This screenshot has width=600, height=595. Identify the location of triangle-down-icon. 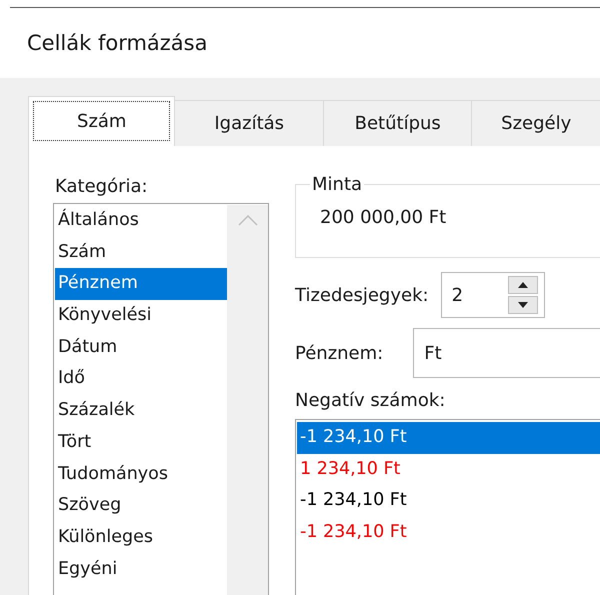
(523, 305).